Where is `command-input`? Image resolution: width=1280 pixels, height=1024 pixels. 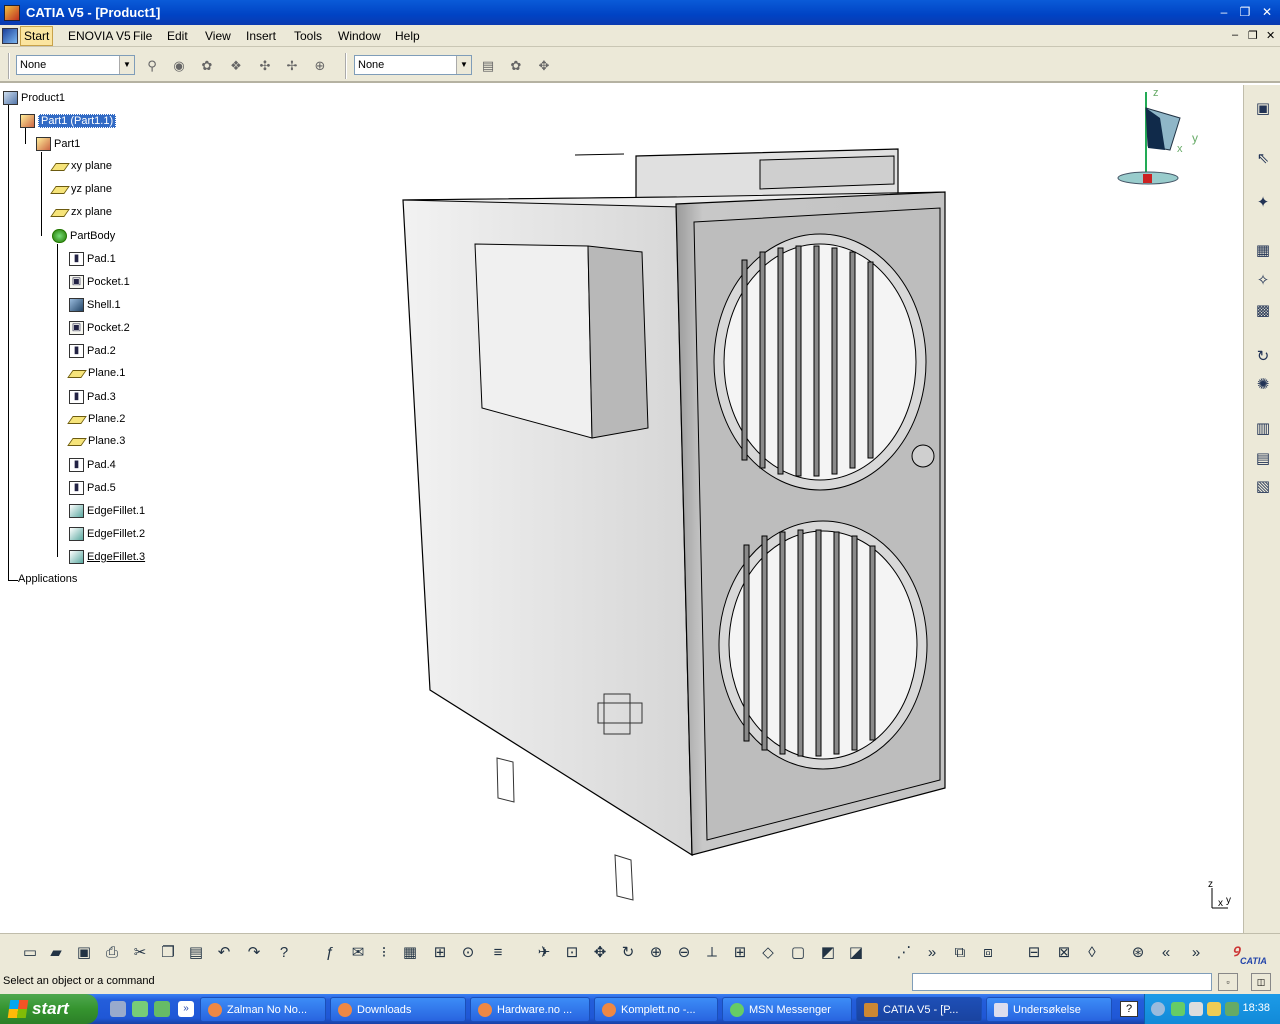 command-input is located at coordinates (1062, 982).